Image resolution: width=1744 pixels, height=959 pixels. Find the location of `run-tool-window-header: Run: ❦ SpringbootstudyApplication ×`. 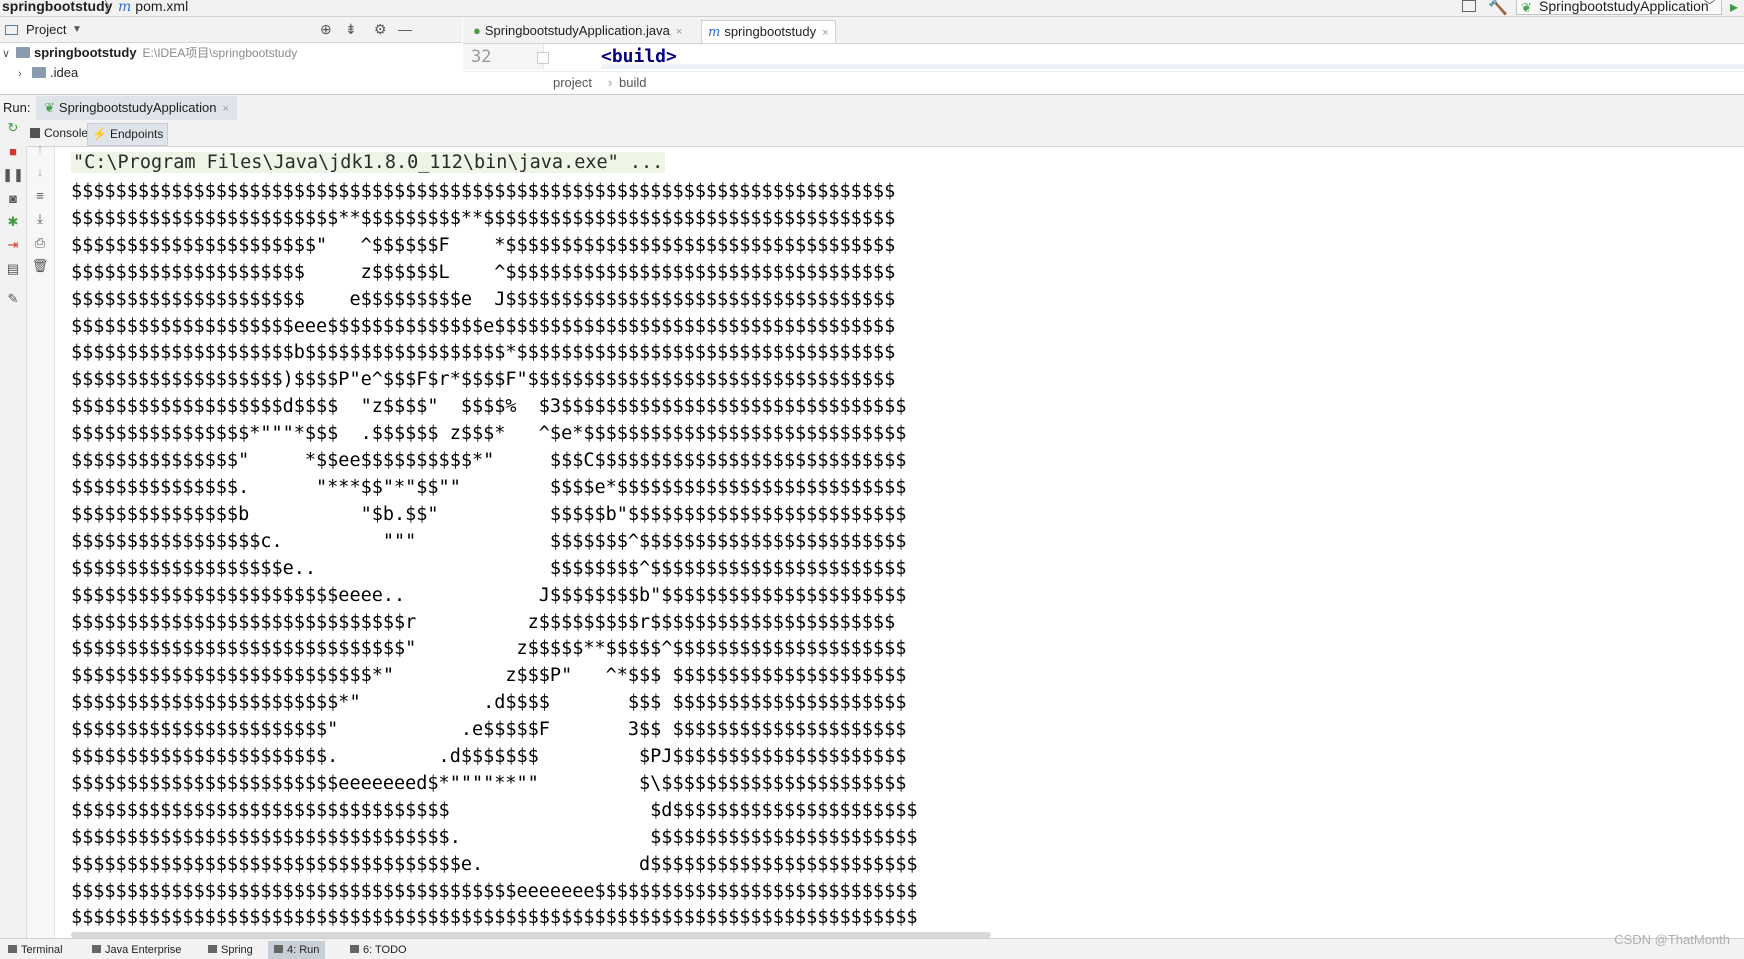

run-tool-window-header: Run: ❦ SpringbootstudyApplication × is located at coordinates (872, 108).